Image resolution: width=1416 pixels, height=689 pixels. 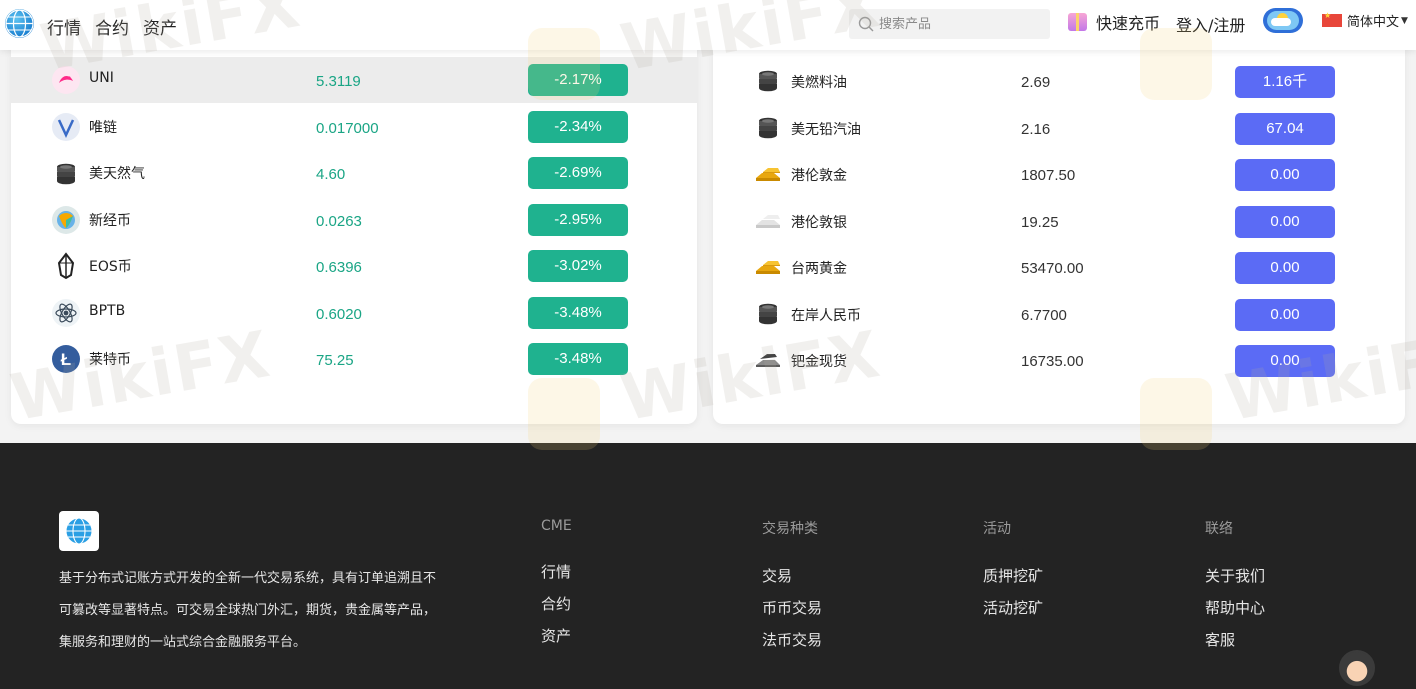 I want to click on asset-name: 莱特币, so click(x=110, y=360).